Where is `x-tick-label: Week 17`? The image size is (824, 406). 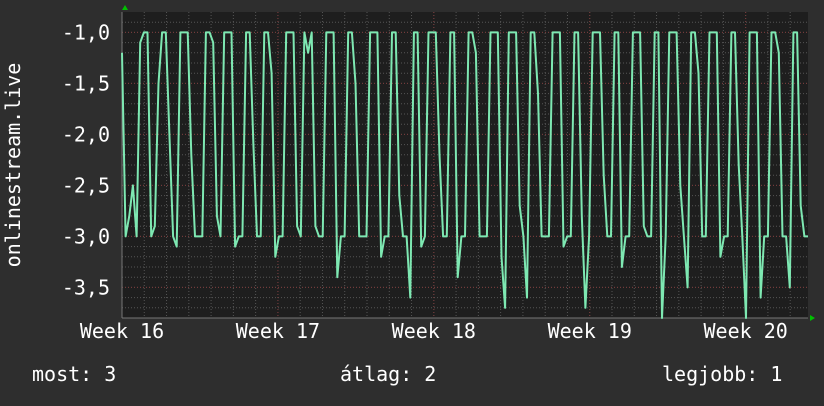
x-tick-label: Week 17 is located at coordinates (278, 331).